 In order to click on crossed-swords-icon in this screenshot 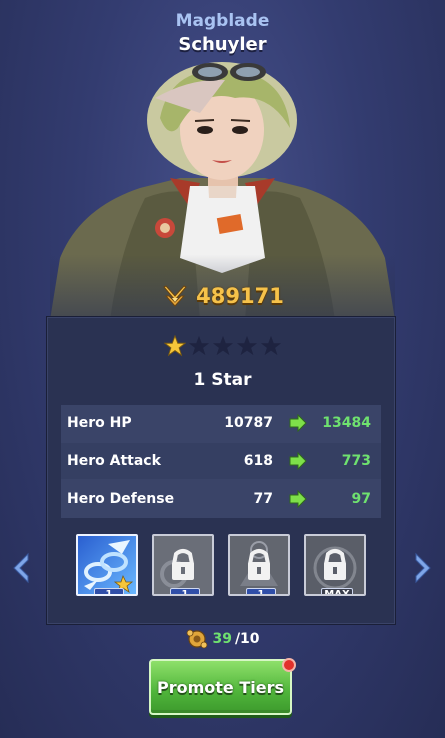, I will do `click(175, 296)`.